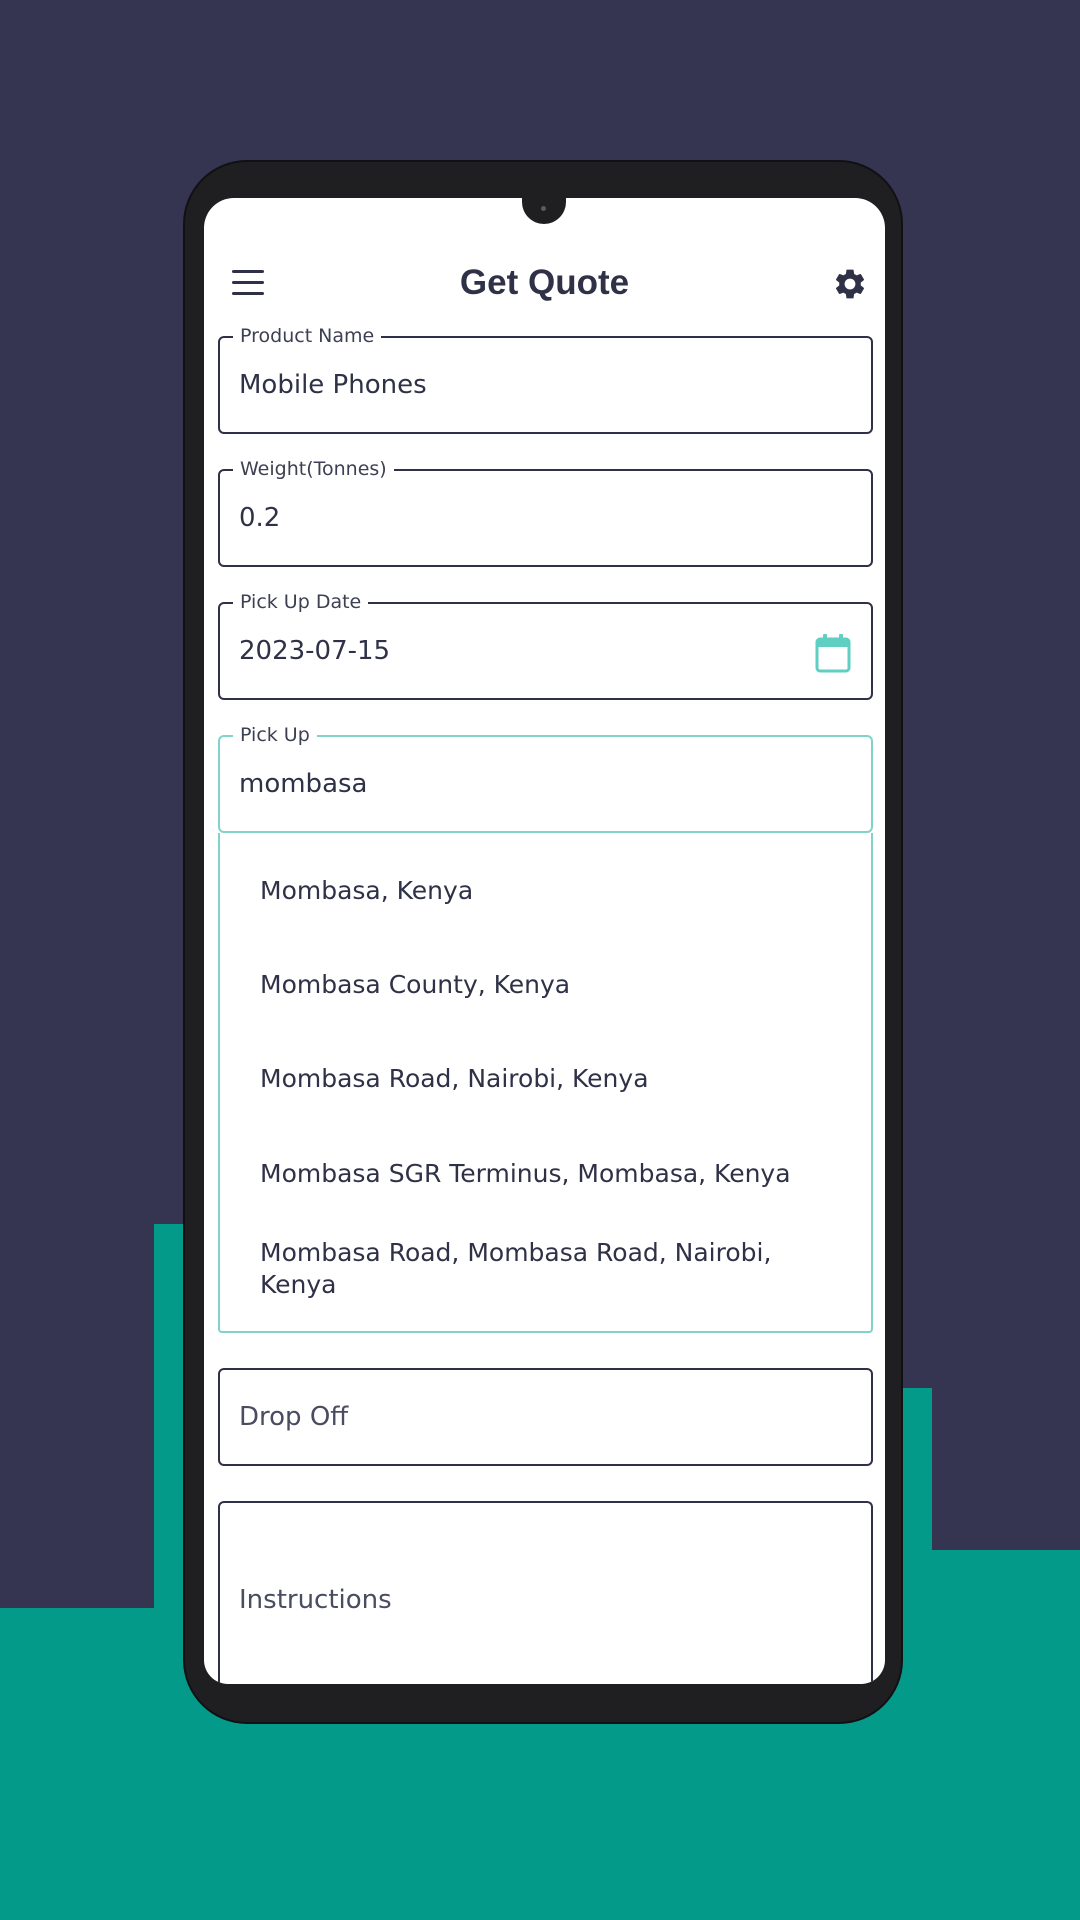  I want to click on weight-field: Weight(Tonnes) 0.2, so click(545, 512).